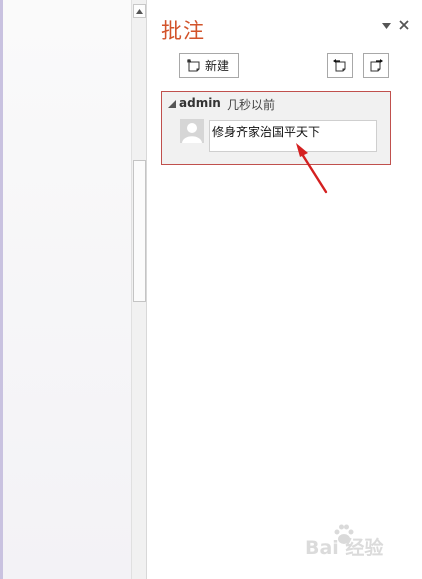 The height and width of the screenshot is (579, 422). I want to click on new-comment-button: 新建, so click(209, 65).